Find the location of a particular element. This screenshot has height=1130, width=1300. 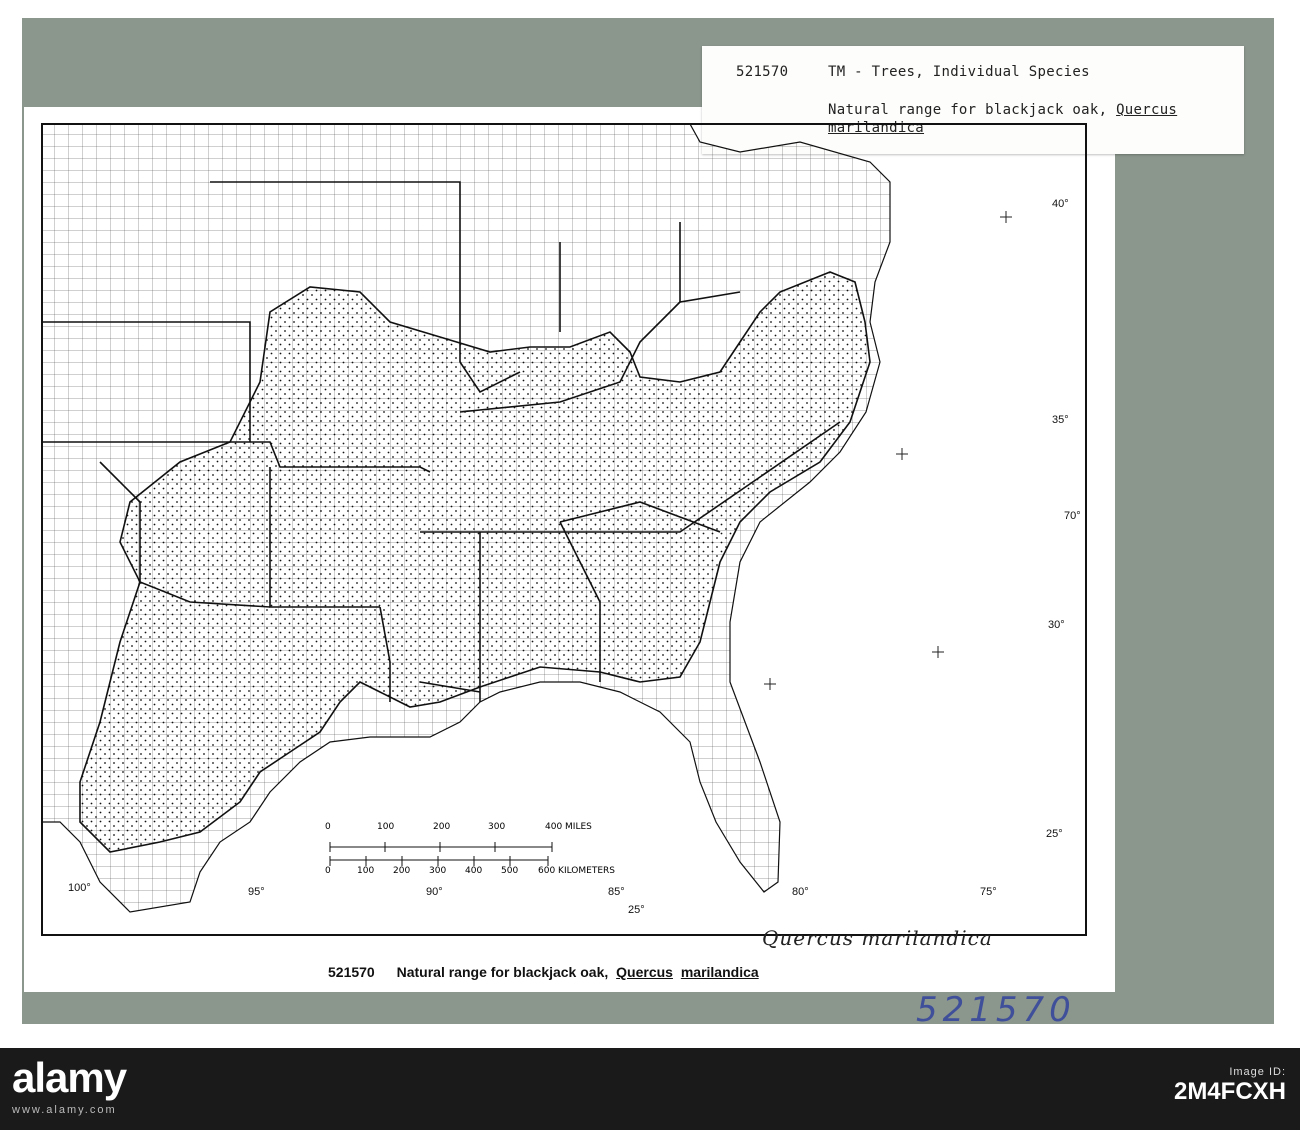

caption-number: 521570 is located at coordinates (351, 972).